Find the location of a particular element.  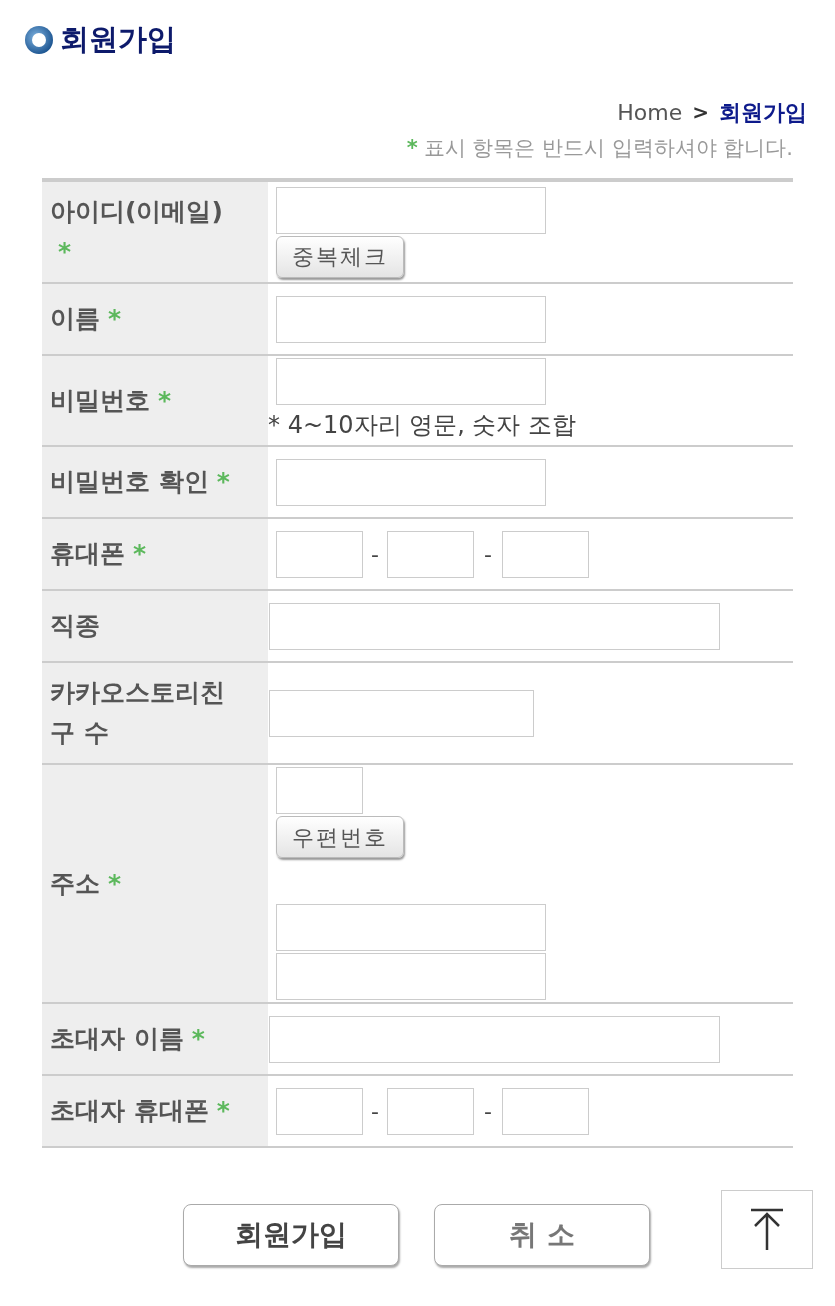

required-note: * 표시 항목은 반드시 입력하셔야 합니다. is located at coordinates (599, 148).